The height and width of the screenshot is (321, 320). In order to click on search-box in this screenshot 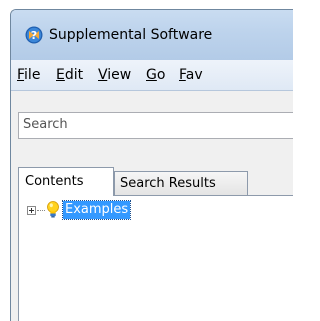, I will do `click(155, 125)`.